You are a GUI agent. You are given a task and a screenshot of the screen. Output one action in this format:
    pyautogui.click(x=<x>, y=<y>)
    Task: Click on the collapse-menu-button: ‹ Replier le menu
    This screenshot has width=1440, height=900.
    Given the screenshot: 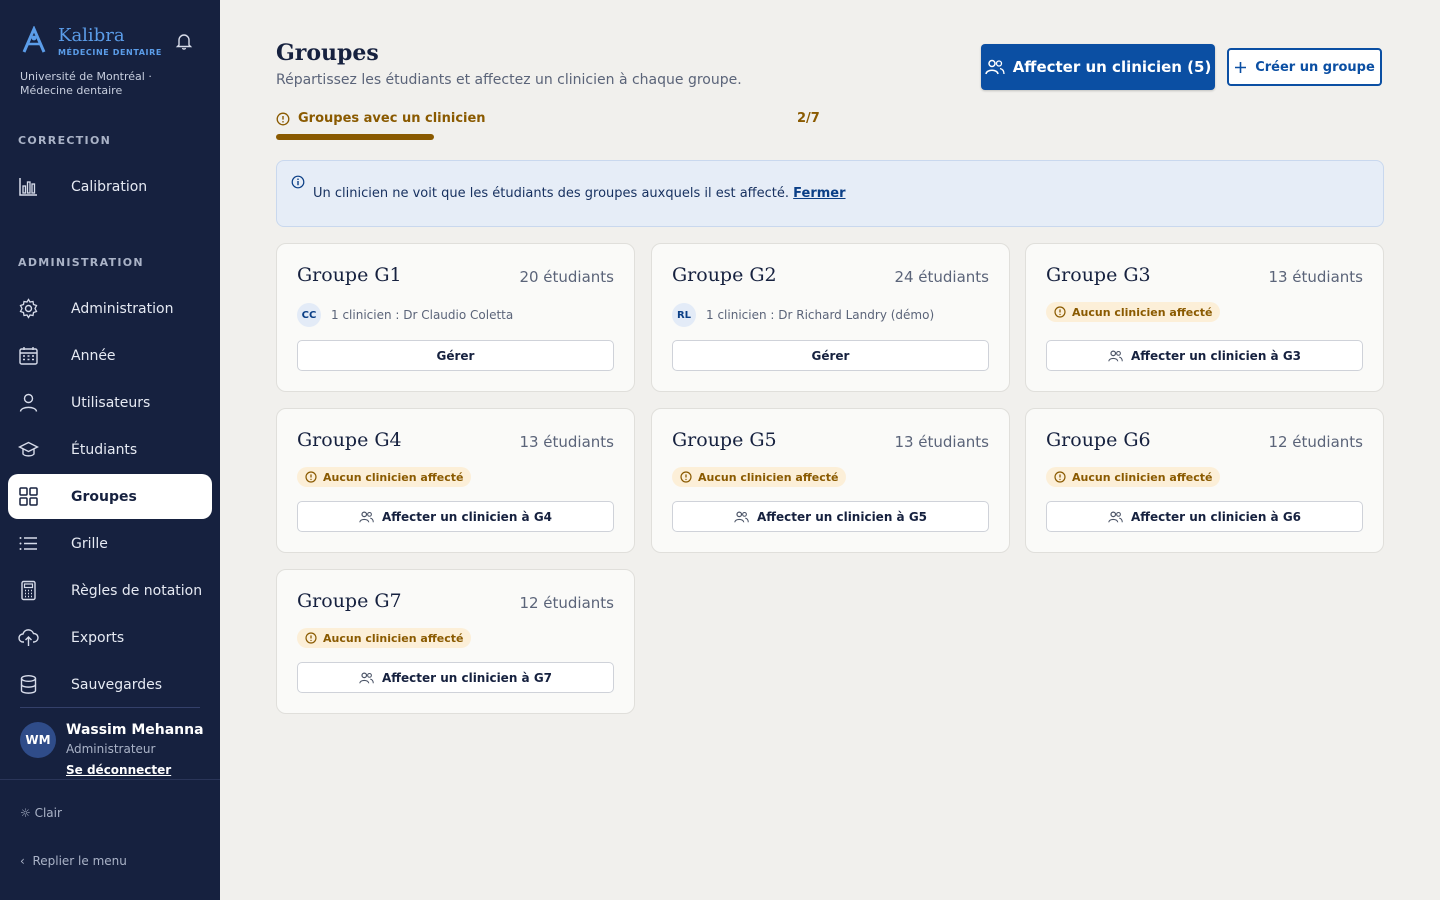 What is the action you would take?
    pyautogui.click(x=73, y=861)
    